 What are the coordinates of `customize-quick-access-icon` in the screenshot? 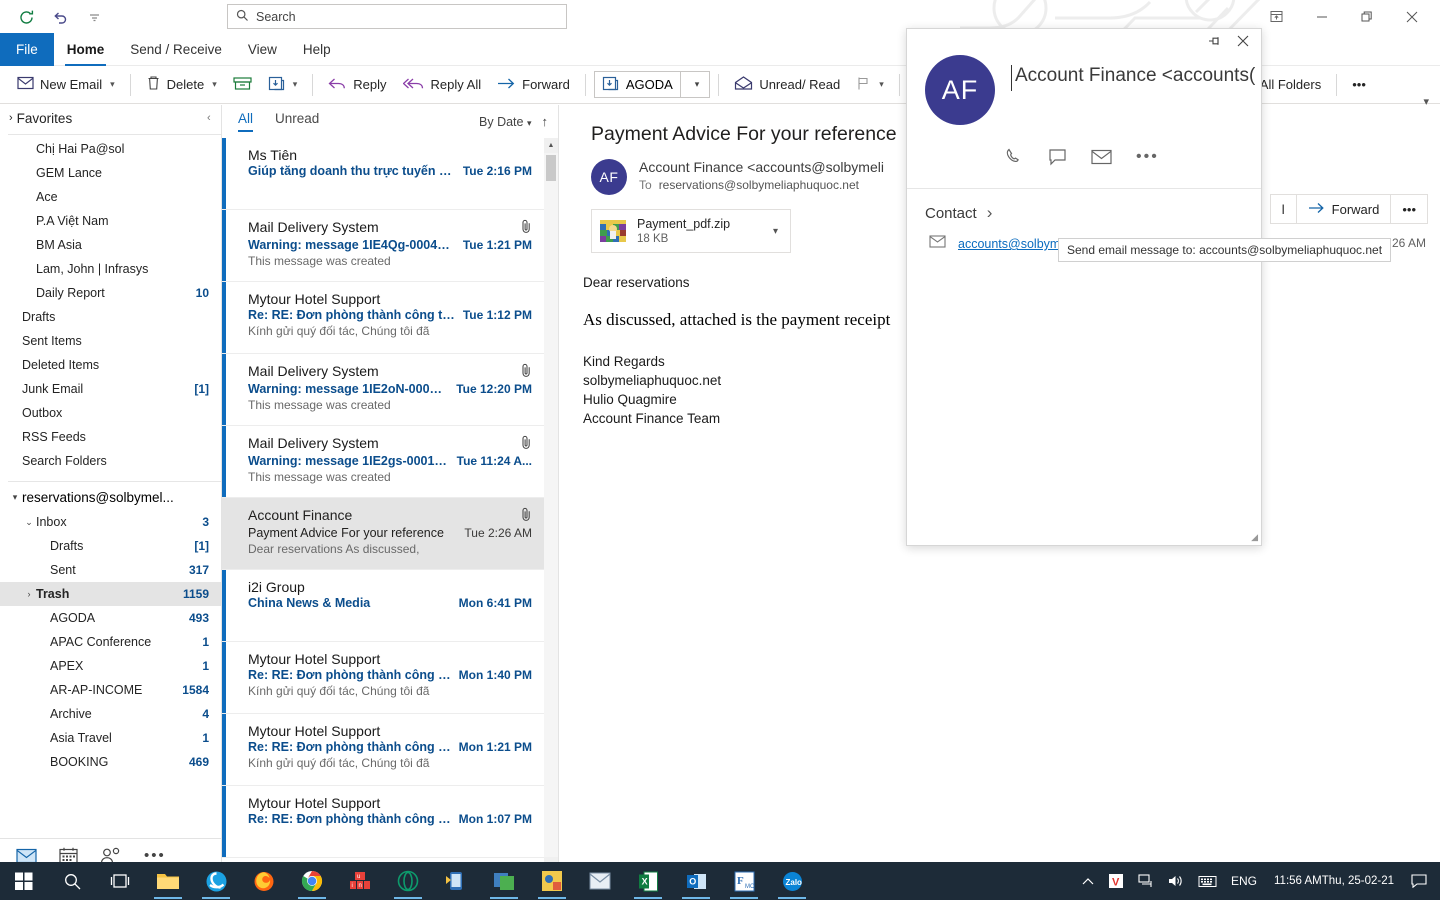 It's located at (94, 17).